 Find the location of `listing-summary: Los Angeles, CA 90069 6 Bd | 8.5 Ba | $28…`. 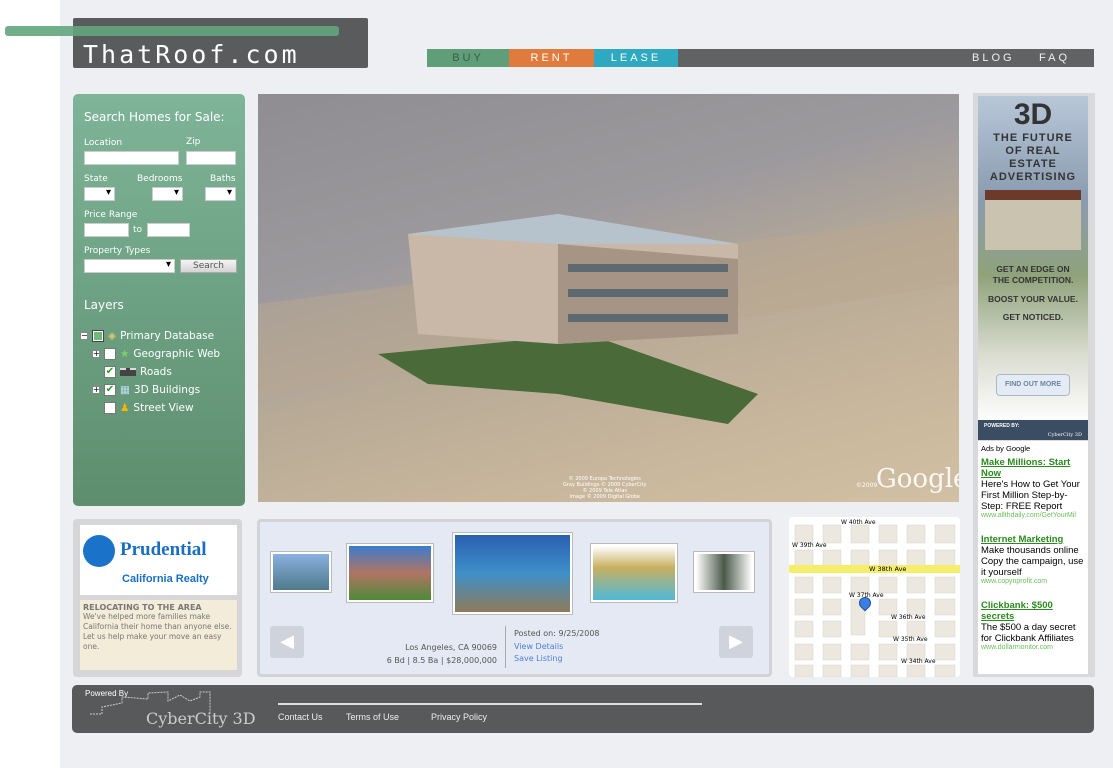

listing-summary: Los Angeles, CA 90069 6 Bd | 8.5 Ba | $28… is located at coordinates (441, 654).